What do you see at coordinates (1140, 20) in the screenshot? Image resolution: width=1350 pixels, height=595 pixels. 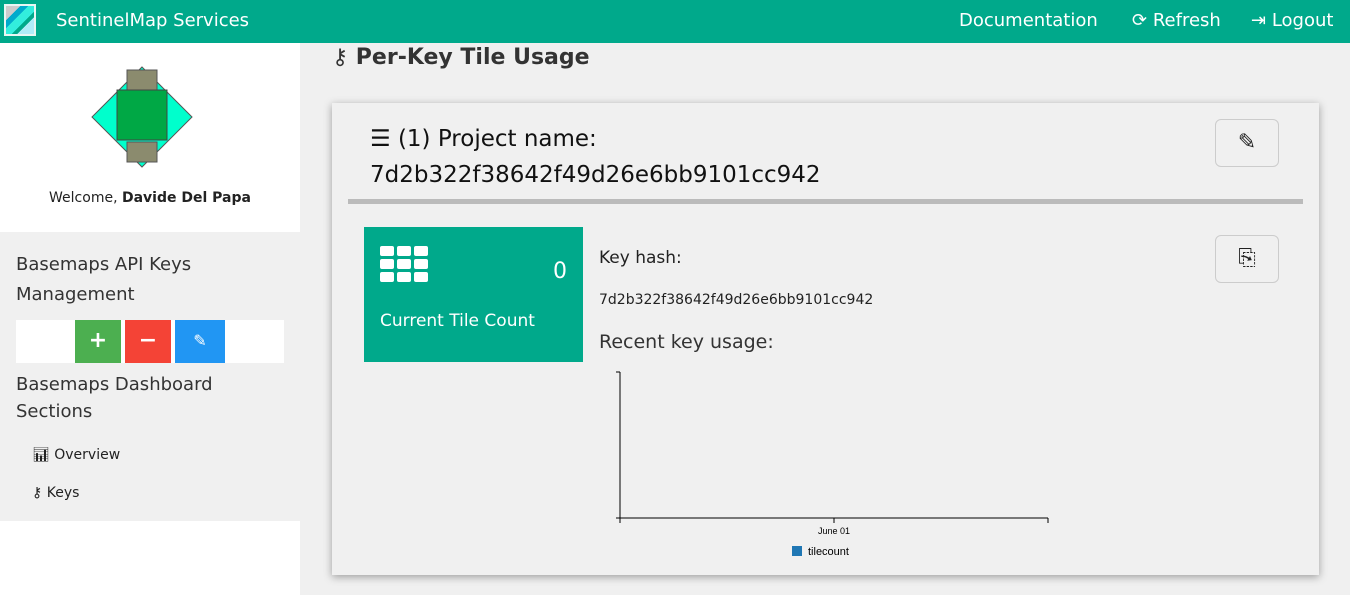 I see `refresh-icon: ⟳` at bounding box center [1140, 20].